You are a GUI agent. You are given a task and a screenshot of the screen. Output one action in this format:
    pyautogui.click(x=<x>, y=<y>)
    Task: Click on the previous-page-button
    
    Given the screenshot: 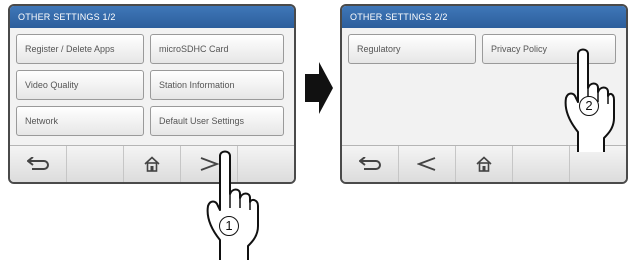 What is the action you would take?
    pyautogui.click(x=427, y=164)
    